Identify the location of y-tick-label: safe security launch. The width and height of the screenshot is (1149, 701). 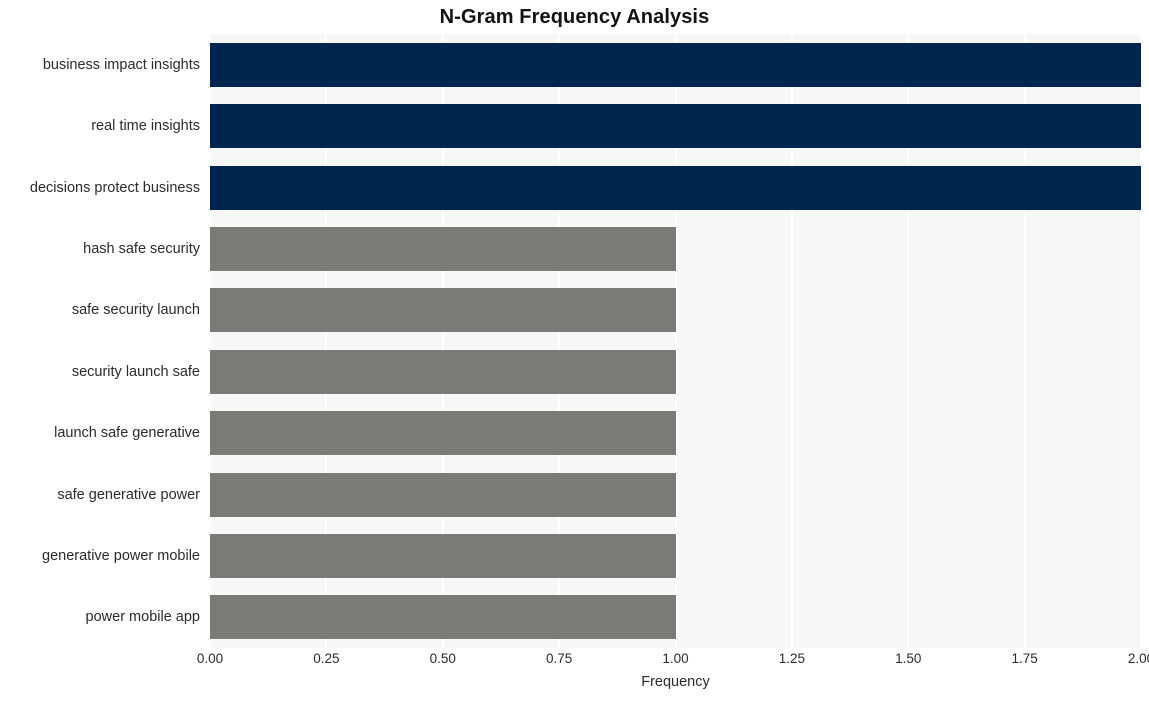
(135, 310).